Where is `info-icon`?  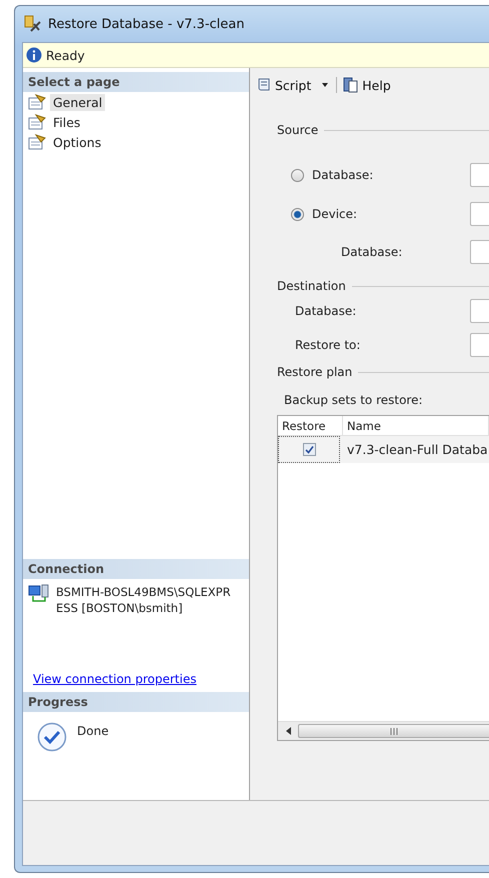 info-icon is located at coordinates (34, 55).